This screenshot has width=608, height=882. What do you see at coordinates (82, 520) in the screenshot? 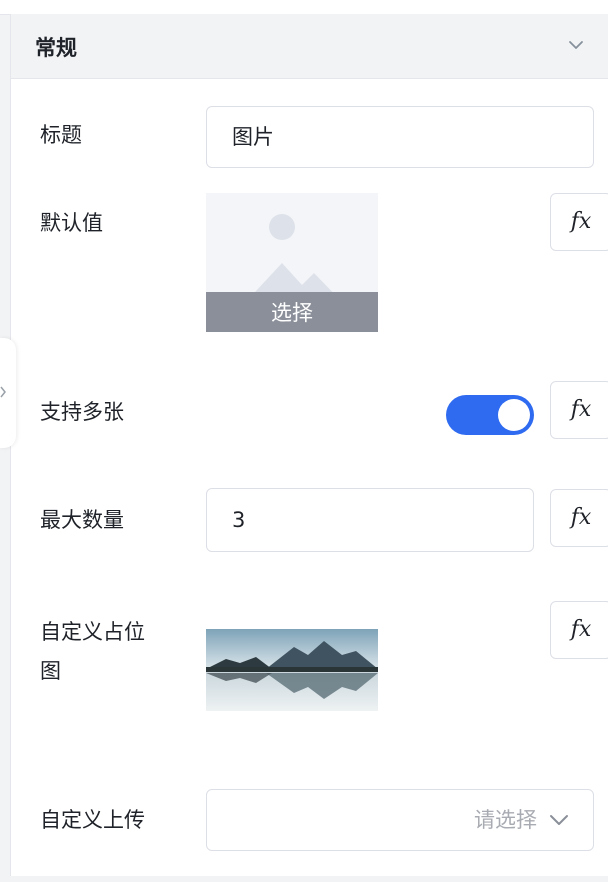
I see `max-count-label: 最大数量` at bounding box center [82, 520].